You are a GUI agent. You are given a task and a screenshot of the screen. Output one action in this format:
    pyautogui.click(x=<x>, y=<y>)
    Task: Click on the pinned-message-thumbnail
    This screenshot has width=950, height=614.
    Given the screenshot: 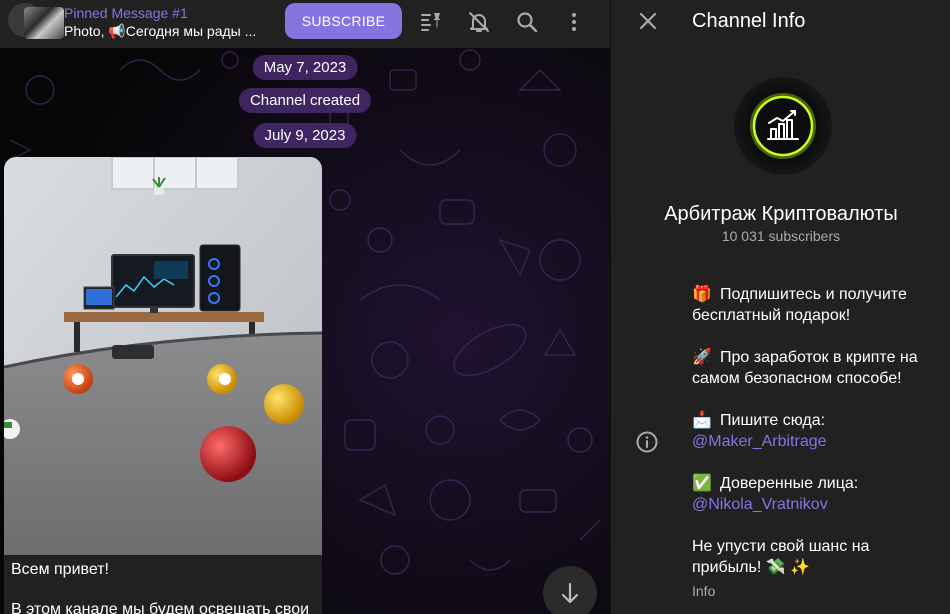 What is the action you would take?
    pyautogui.click(x=36, y=21)
    